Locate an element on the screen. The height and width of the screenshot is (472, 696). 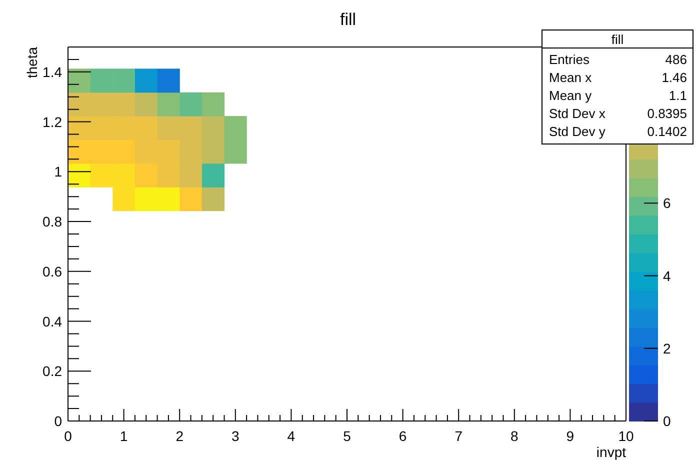
x-tick-label: 0 is located at coordinates (68, 436).